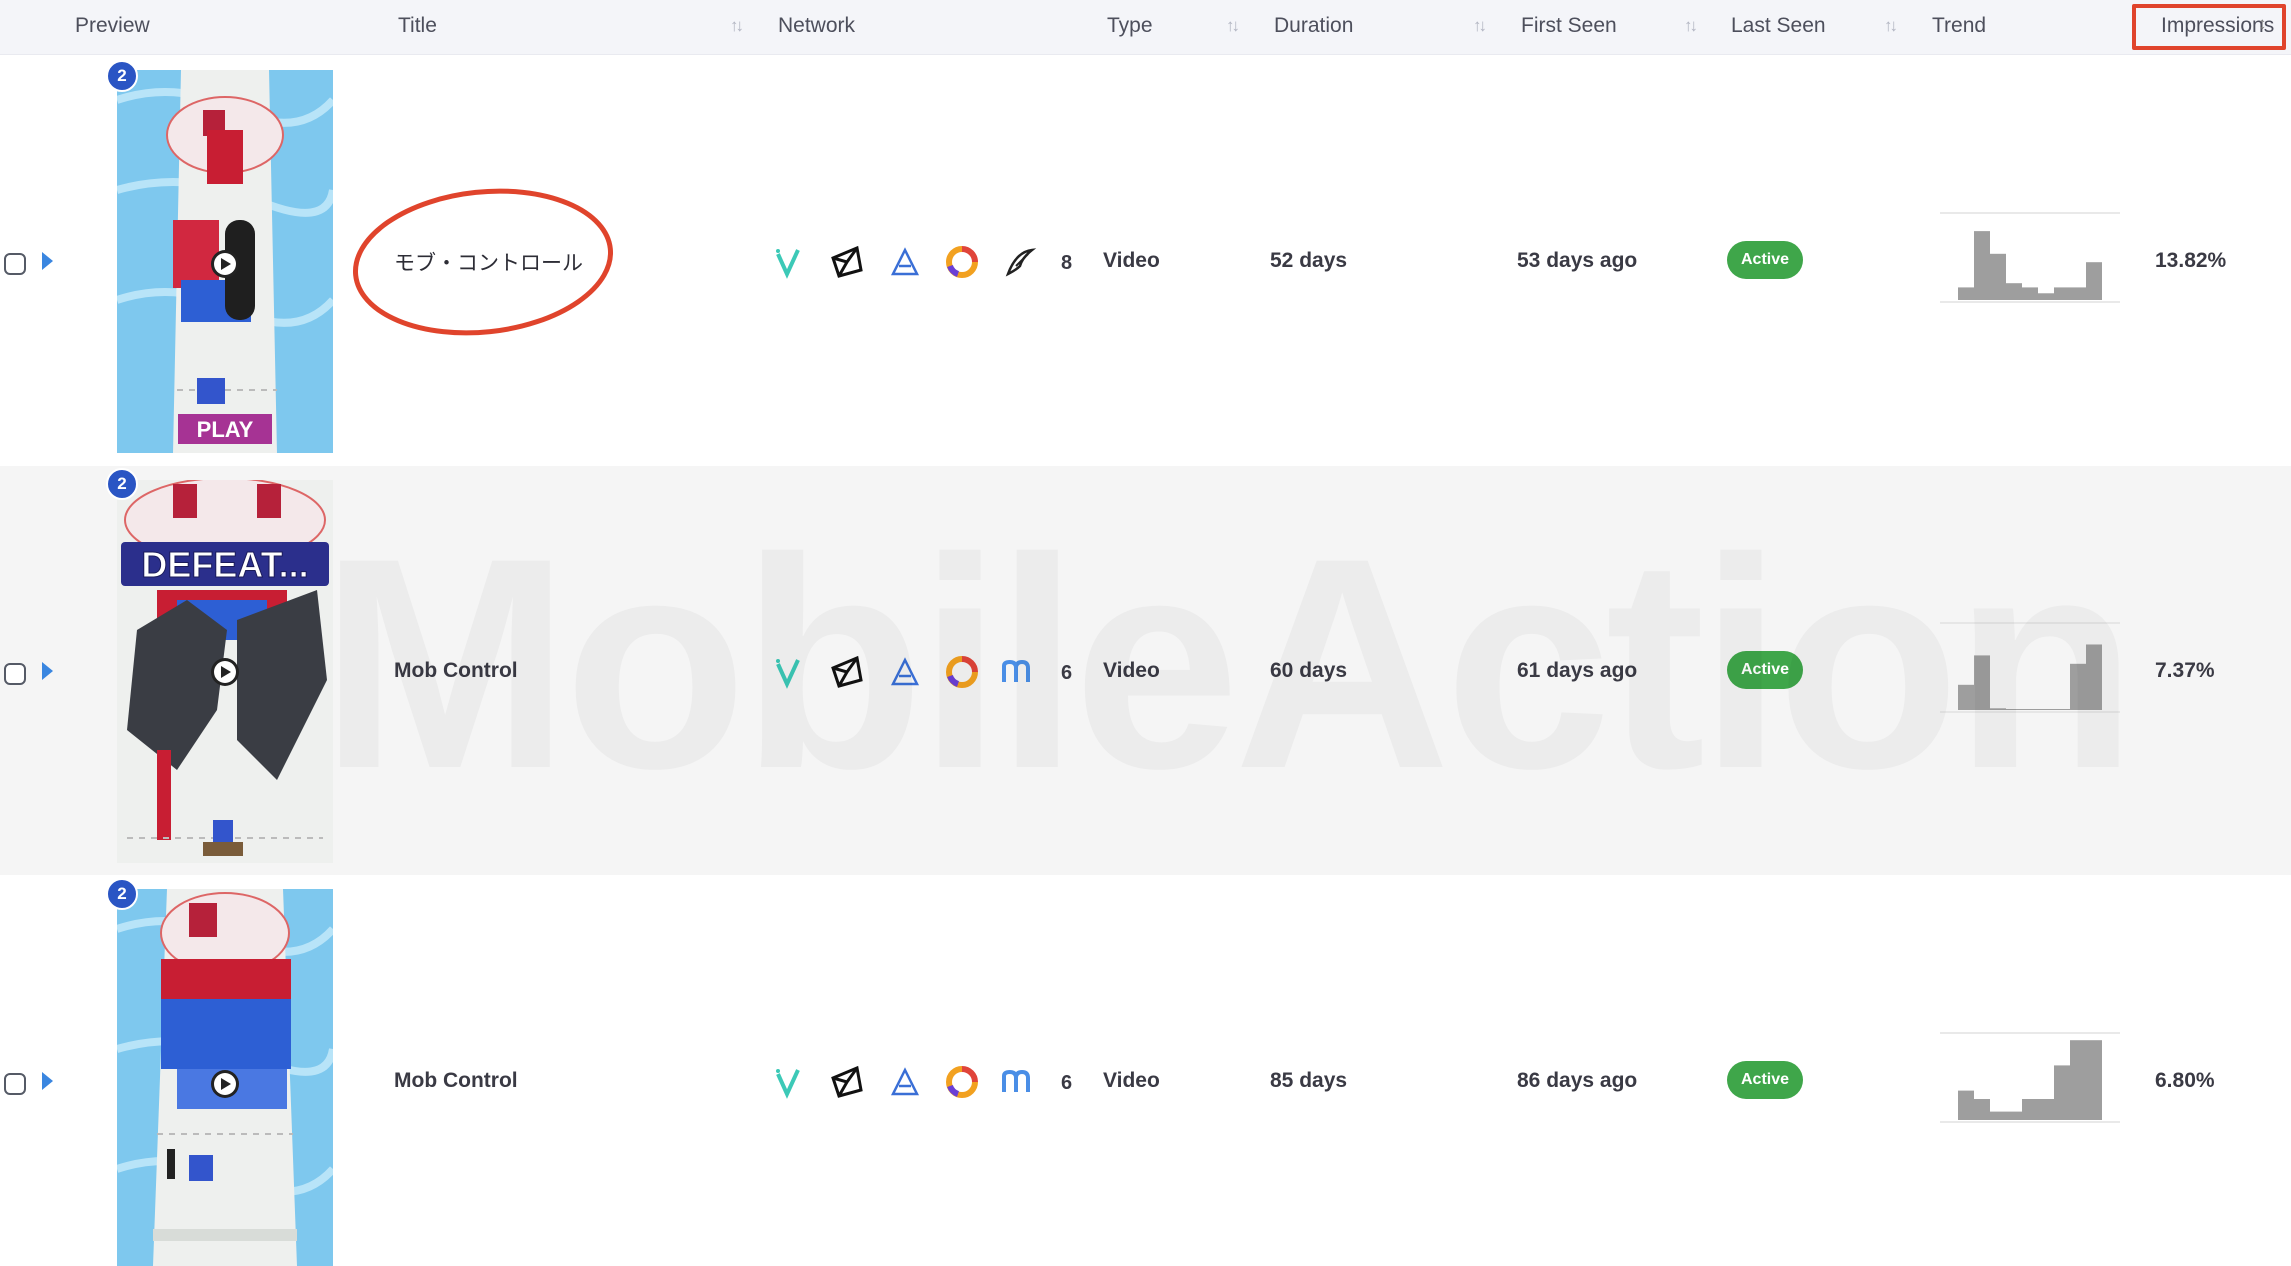  What do you see at coordinates (1577, 670) in the screenshot?
I see `first-seen: 61 days ago` at bounding box center [1577, 670].